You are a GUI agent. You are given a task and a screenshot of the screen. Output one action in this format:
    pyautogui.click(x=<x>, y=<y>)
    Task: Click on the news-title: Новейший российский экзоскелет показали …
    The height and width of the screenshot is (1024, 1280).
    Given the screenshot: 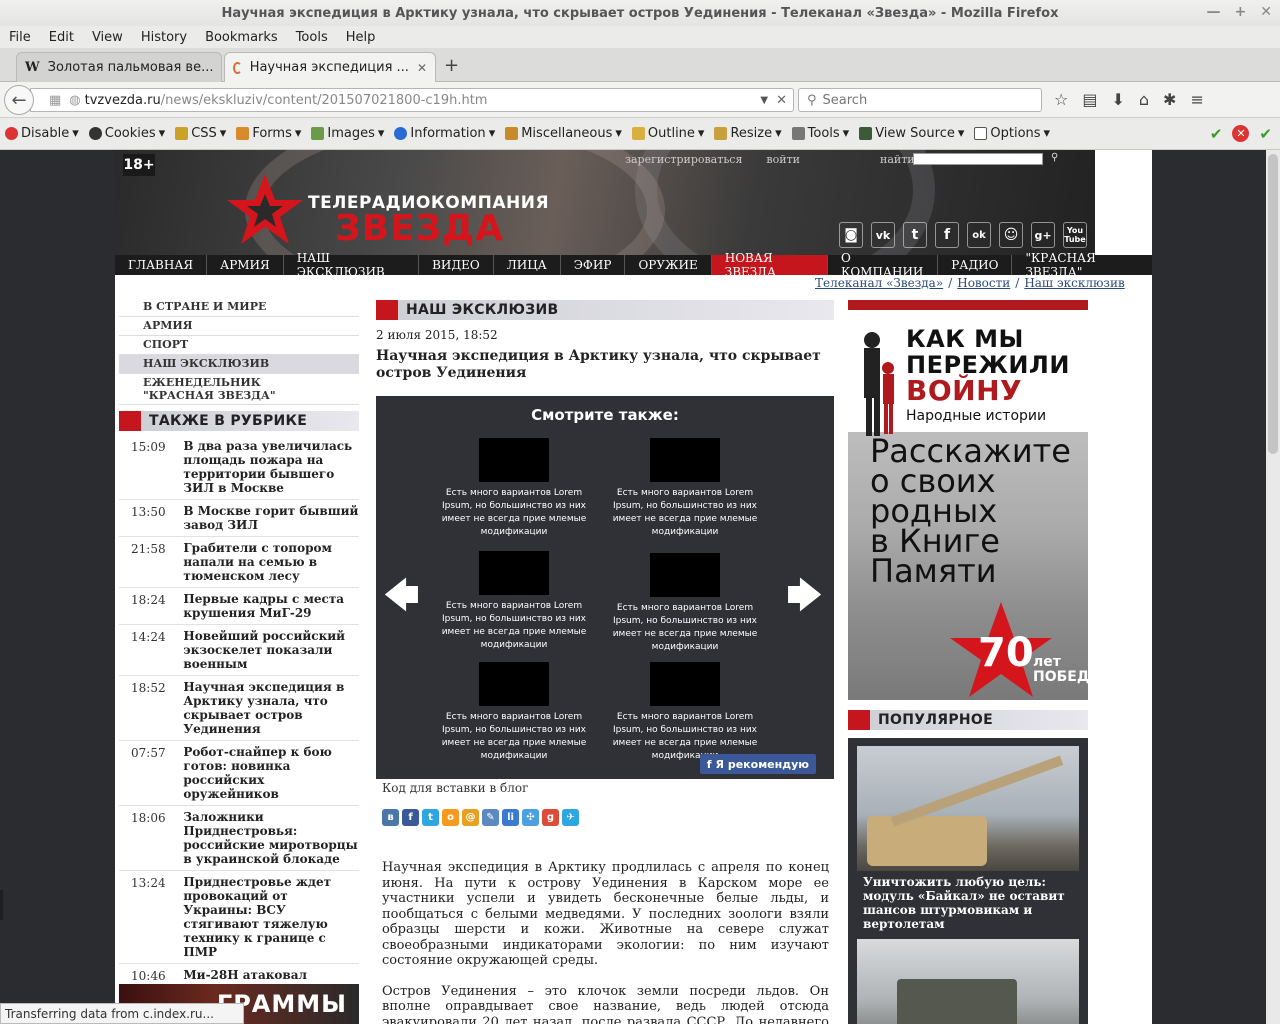 What is the action you would take?
    pyautogui.click(x=271, y=650)
    